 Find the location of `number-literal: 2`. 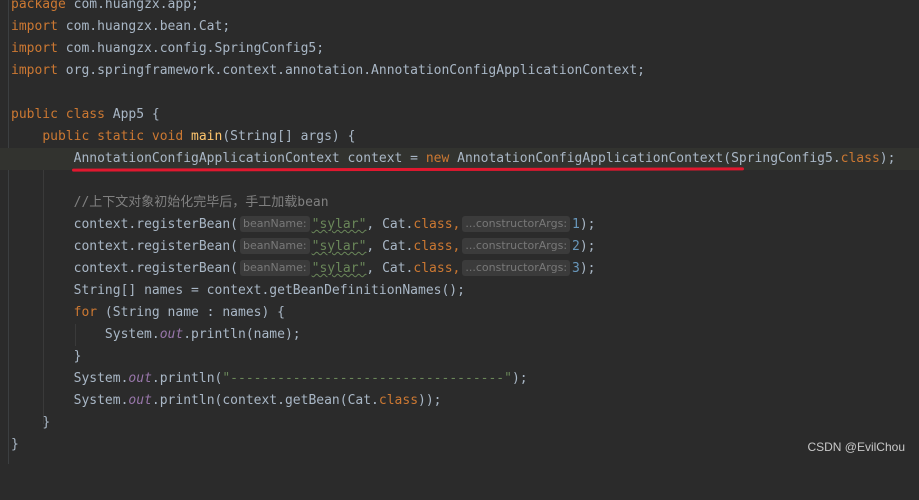

number-literal: 2 is located at coordinates (576, 246).